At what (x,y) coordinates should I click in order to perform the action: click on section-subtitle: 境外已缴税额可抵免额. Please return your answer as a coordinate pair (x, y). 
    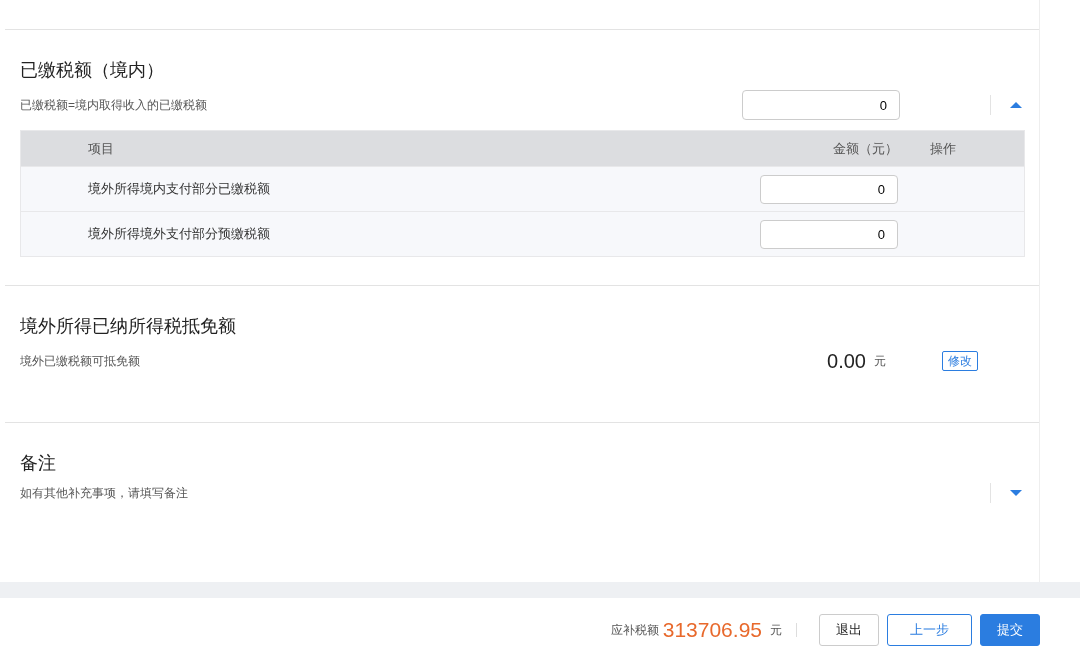
    Looking at the image, I should click on (80, 361).